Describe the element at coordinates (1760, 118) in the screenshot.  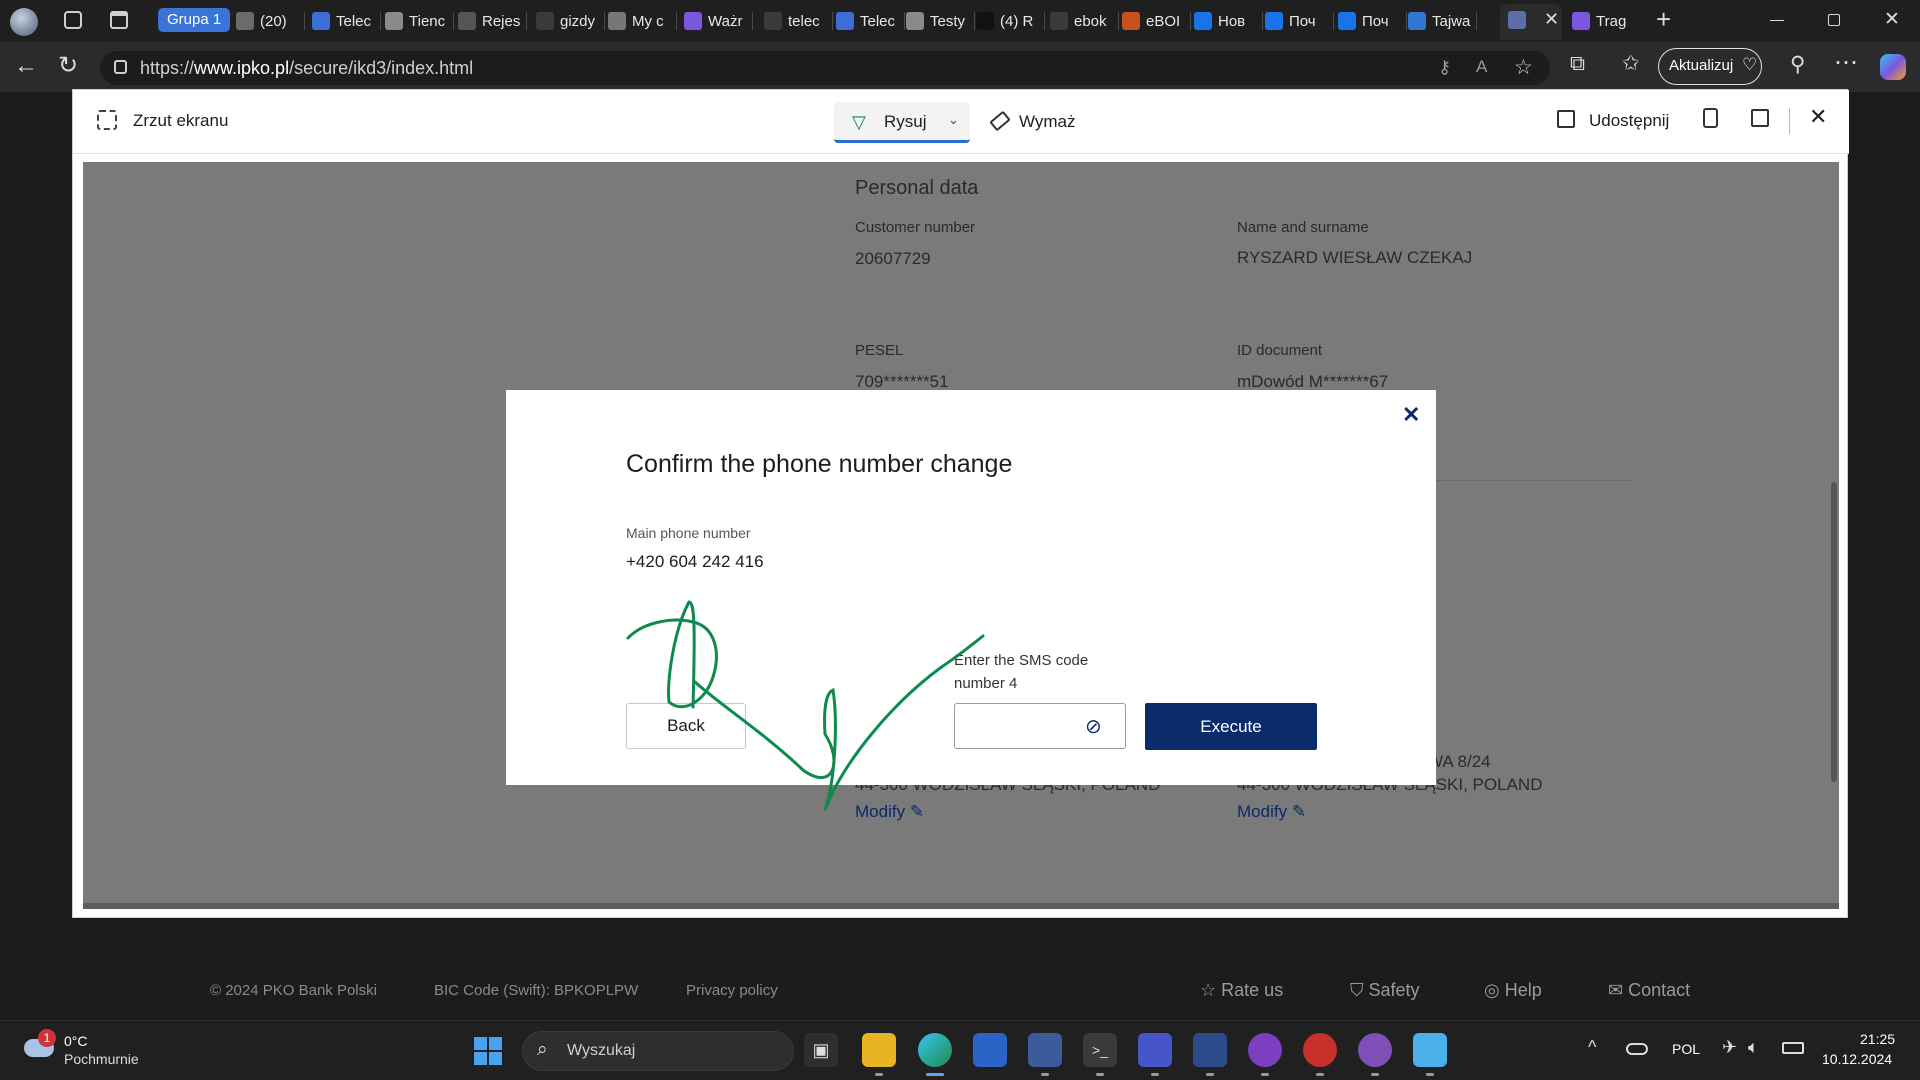
I see `save-icon` at that location.